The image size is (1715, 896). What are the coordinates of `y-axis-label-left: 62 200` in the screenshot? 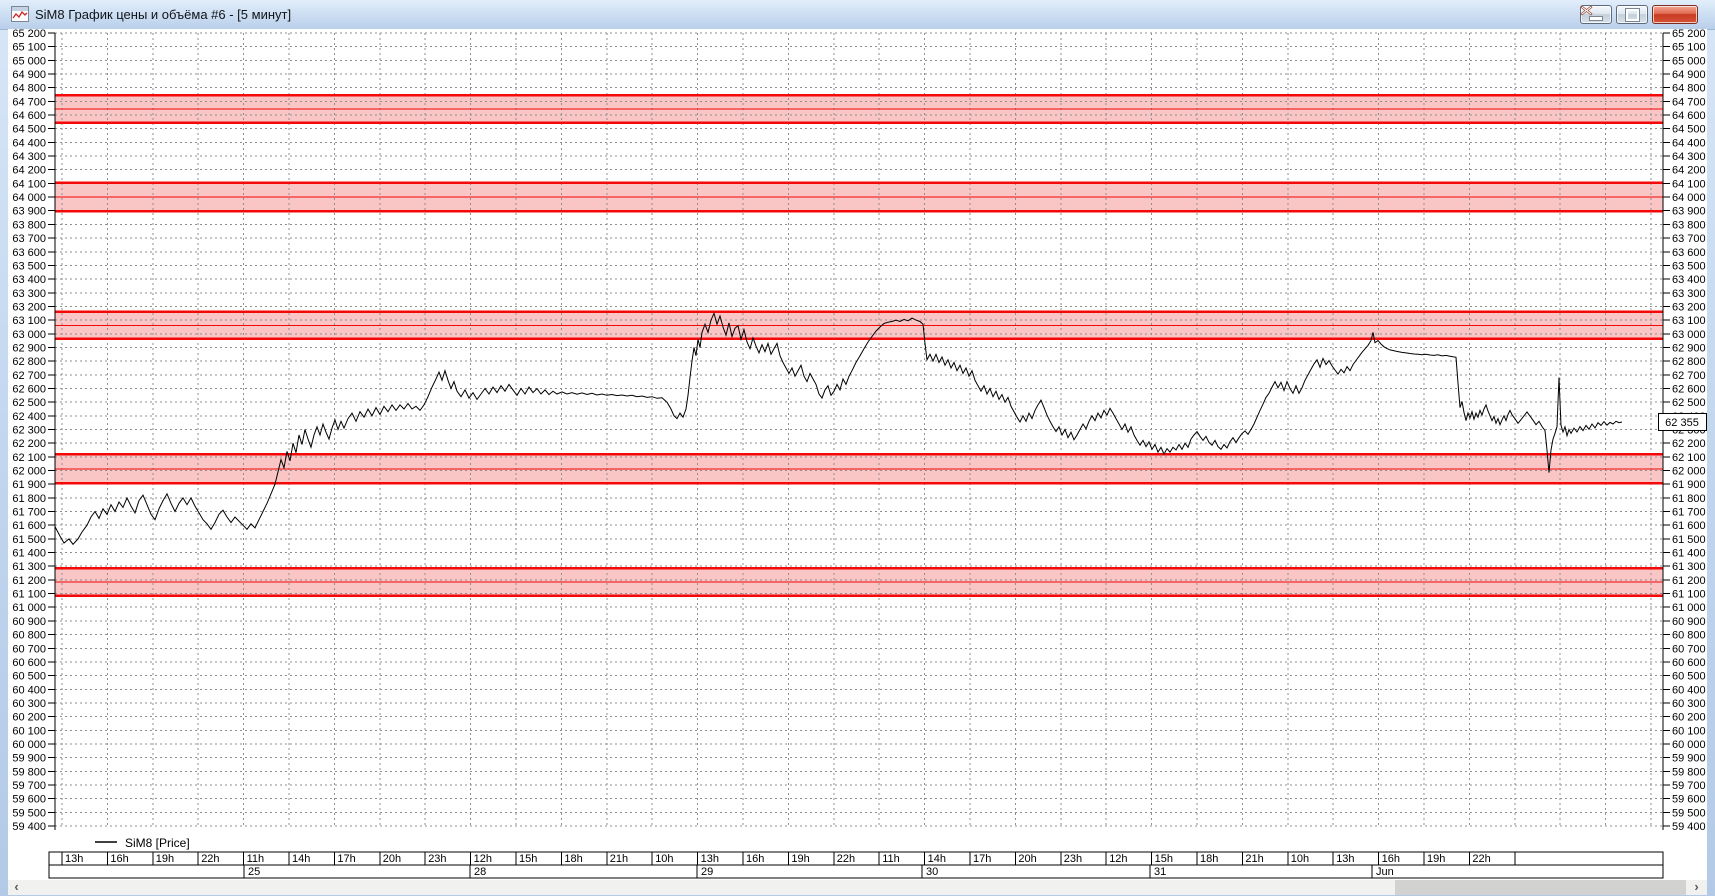 It's located at (29, 444).